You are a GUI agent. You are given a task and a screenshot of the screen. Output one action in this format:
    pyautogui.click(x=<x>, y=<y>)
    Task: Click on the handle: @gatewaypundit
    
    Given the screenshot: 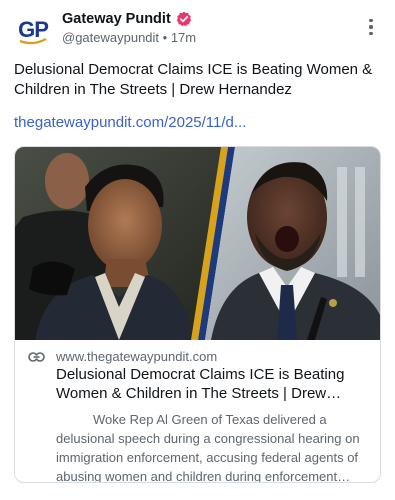 What is the action you would take?
    pyautogui.click(x=110, y=37)
    